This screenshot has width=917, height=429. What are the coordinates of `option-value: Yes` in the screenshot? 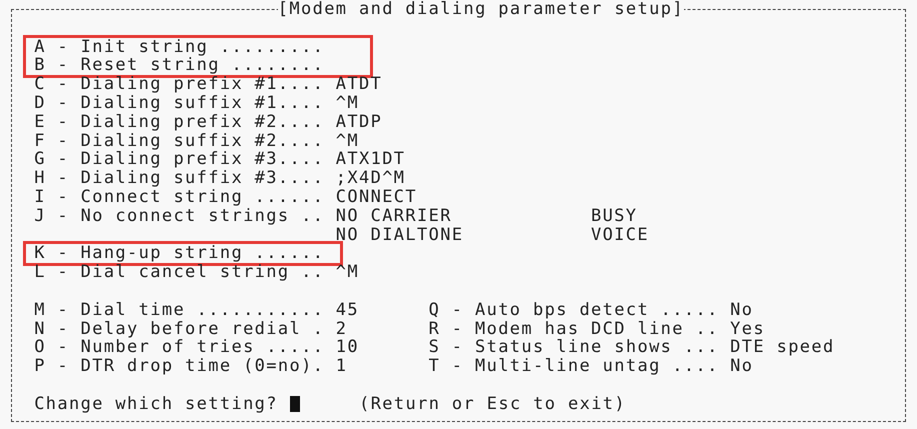 It's located at (747, 329).